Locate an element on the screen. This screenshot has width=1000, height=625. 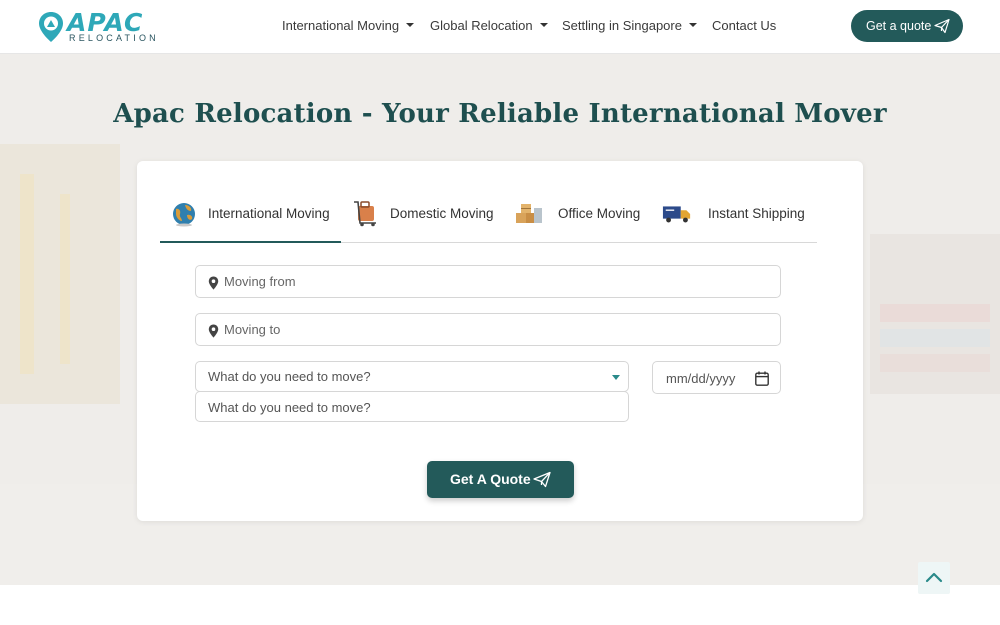
placeholder-text: mm/dd/yyyy is located at coordinates (701, 378).